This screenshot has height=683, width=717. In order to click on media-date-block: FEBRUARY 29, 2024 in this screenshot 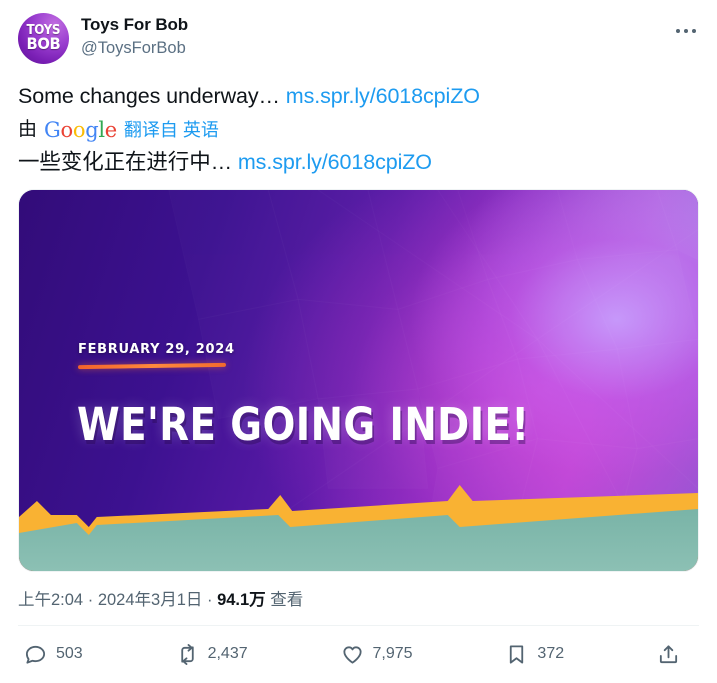, I will do `click(156, 356)`.